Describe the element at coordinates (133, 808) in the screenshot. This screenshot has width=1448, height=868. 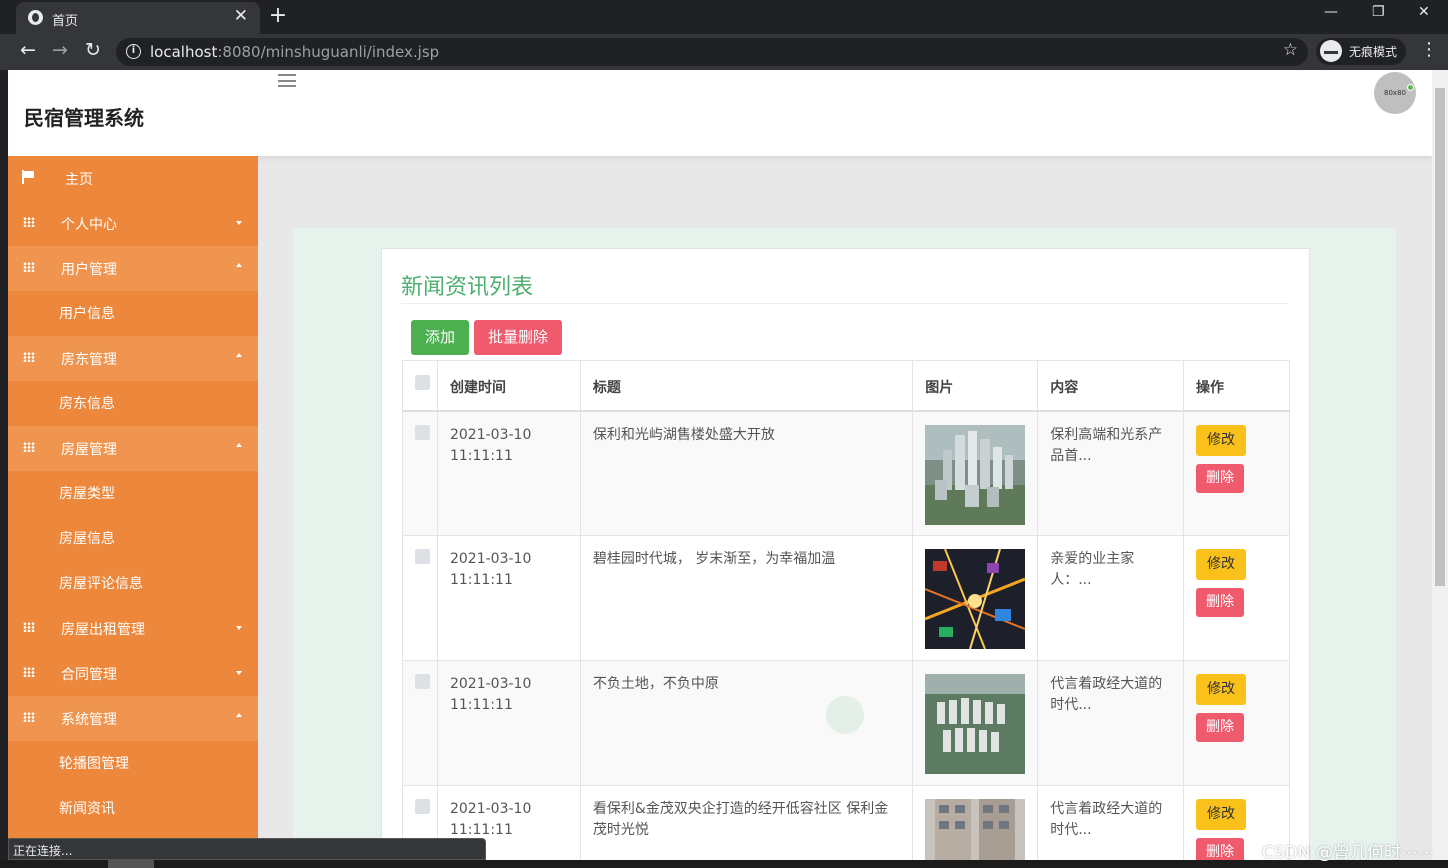
I see `sidebar-subitem-news: 新闻资讯` at that location.